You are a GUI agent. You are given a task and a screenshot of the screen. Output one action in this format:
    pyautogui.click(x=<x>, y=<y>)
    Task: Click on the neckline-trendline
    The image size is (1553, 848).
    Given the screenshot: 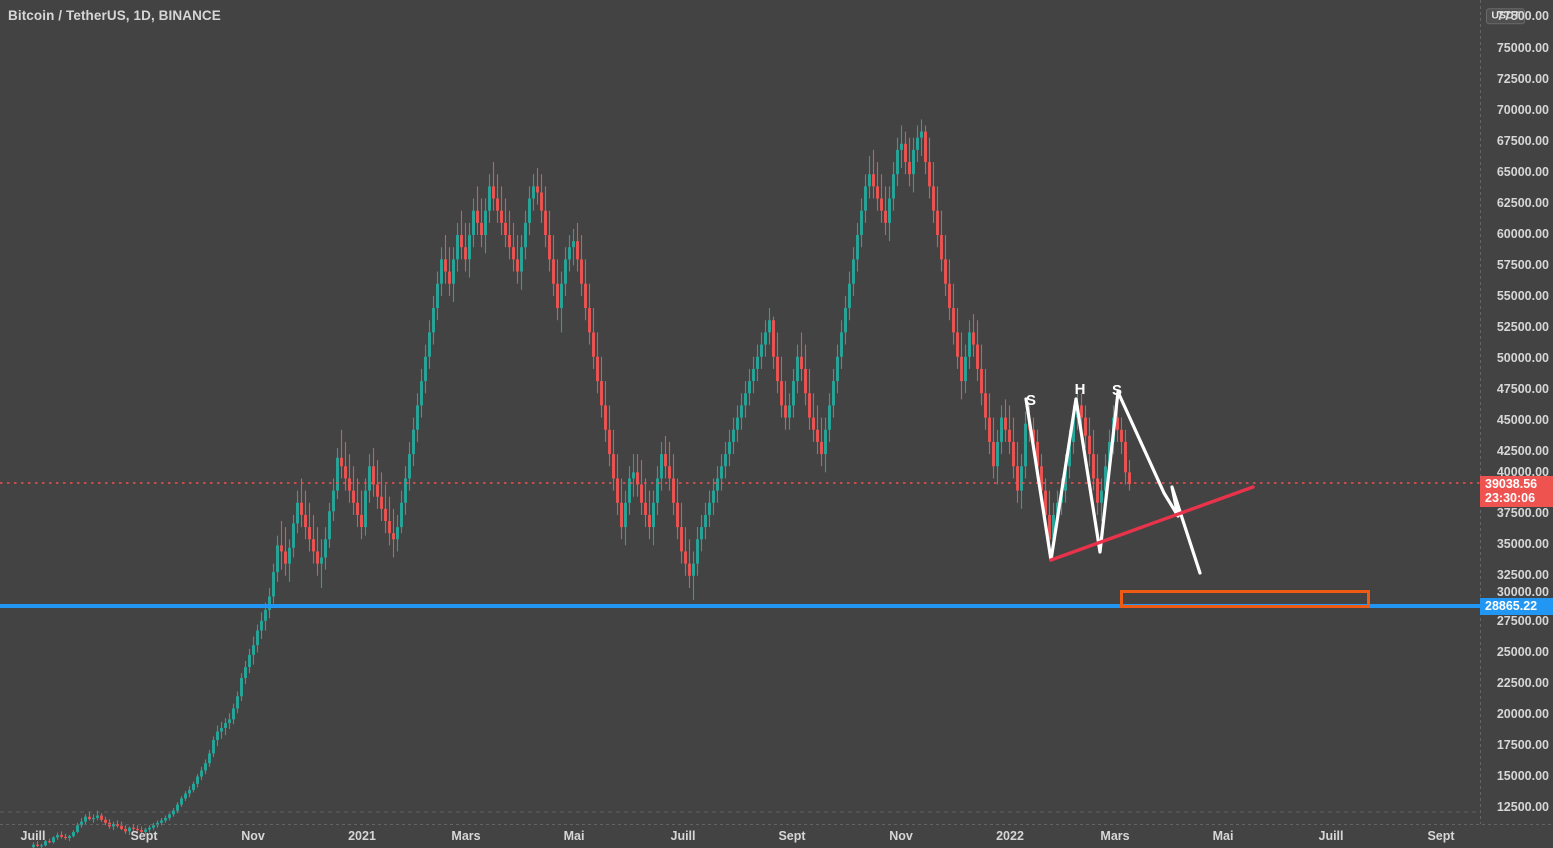 What is the action you would take?
    pyautogui.click(x=1152, y=523)
    